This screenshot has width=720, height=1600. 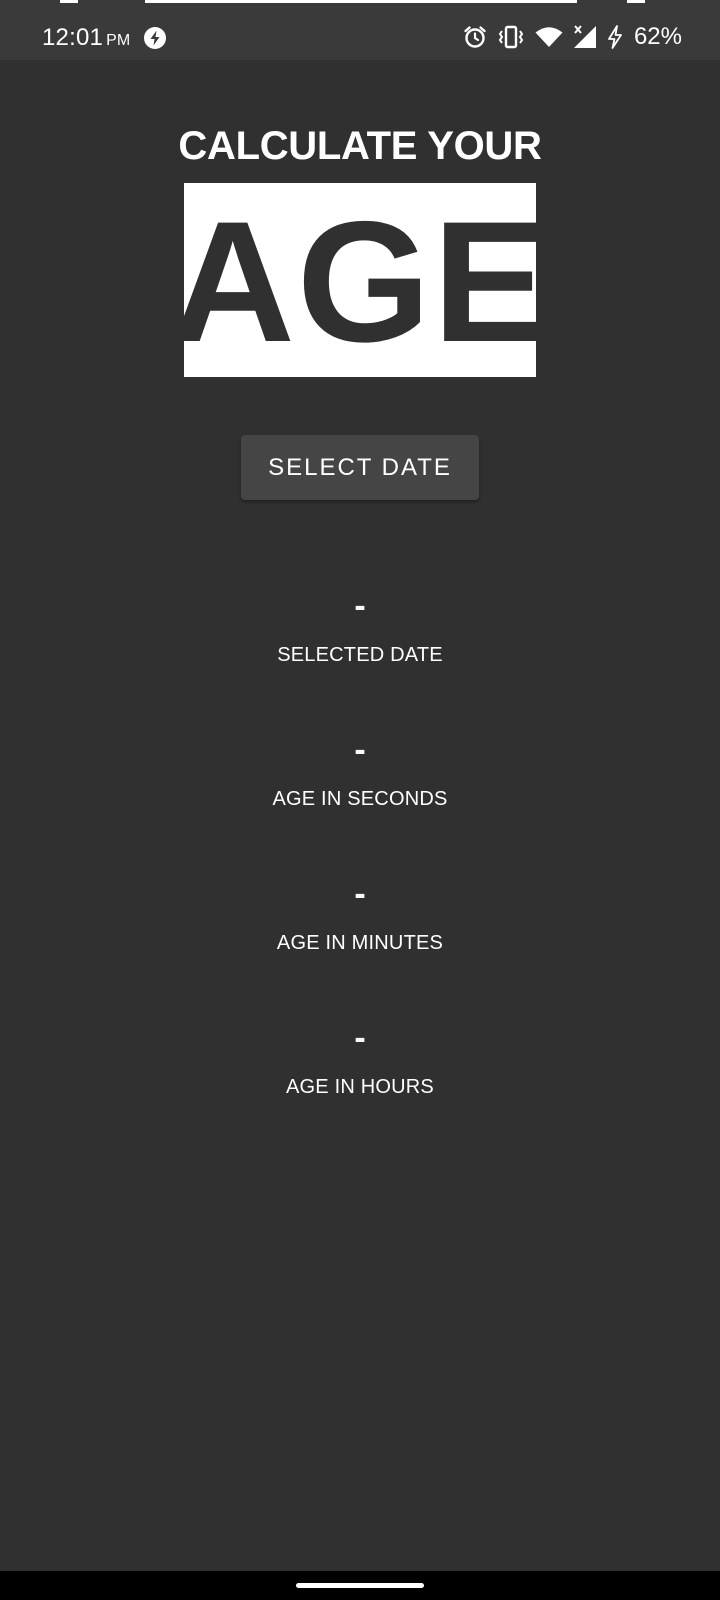 I want to click on age-hours-section: - AGE IN HOURS, so click(x=360, y=1057).